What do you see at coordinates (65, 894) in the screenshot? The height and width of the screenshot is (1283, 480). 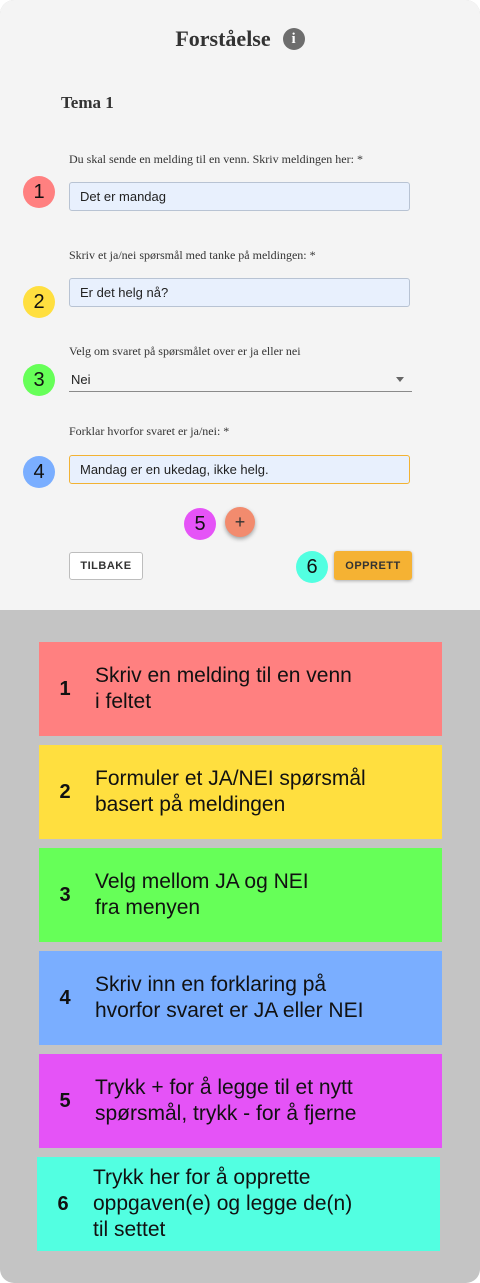 I see `legend-number: 3` at bounding box center [65, 894].